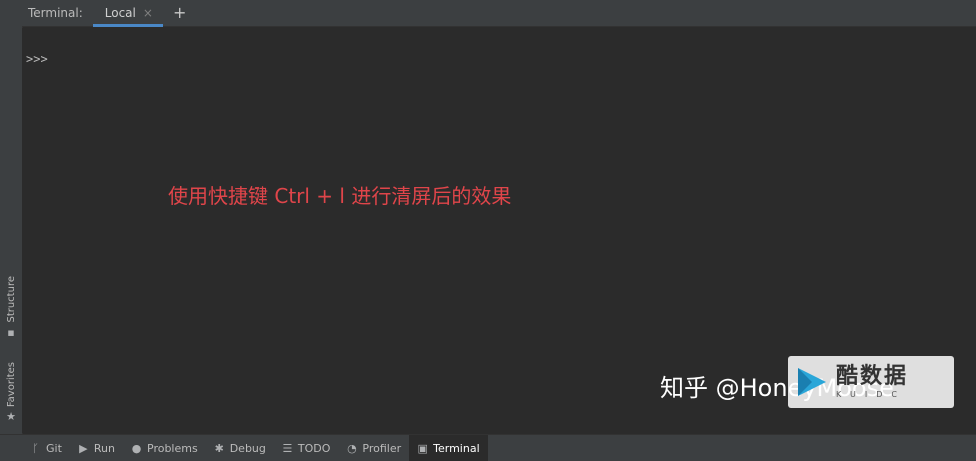  Describe the element at coordinates (812, 382) in the screenshot. I see `logo-mark-icon` at that location.